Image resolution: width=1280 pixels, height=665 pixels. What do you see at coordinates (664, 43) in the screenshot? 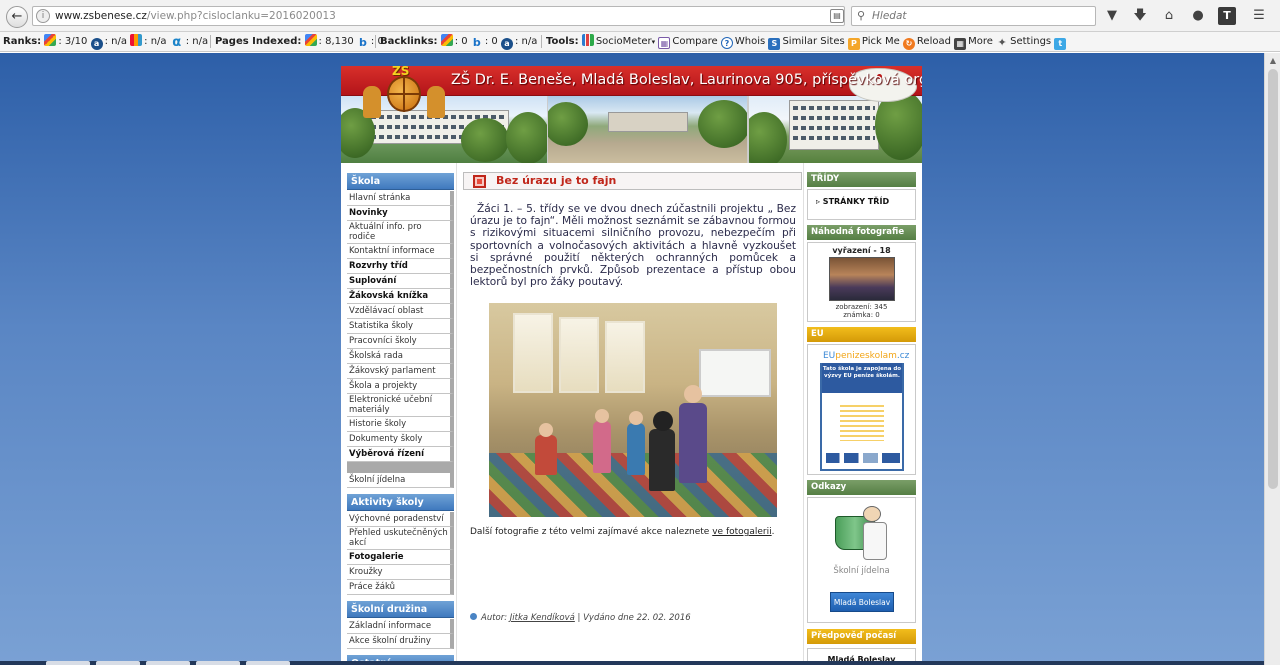
I see `compare-icon: ▦` at bounding box center [664, 43].